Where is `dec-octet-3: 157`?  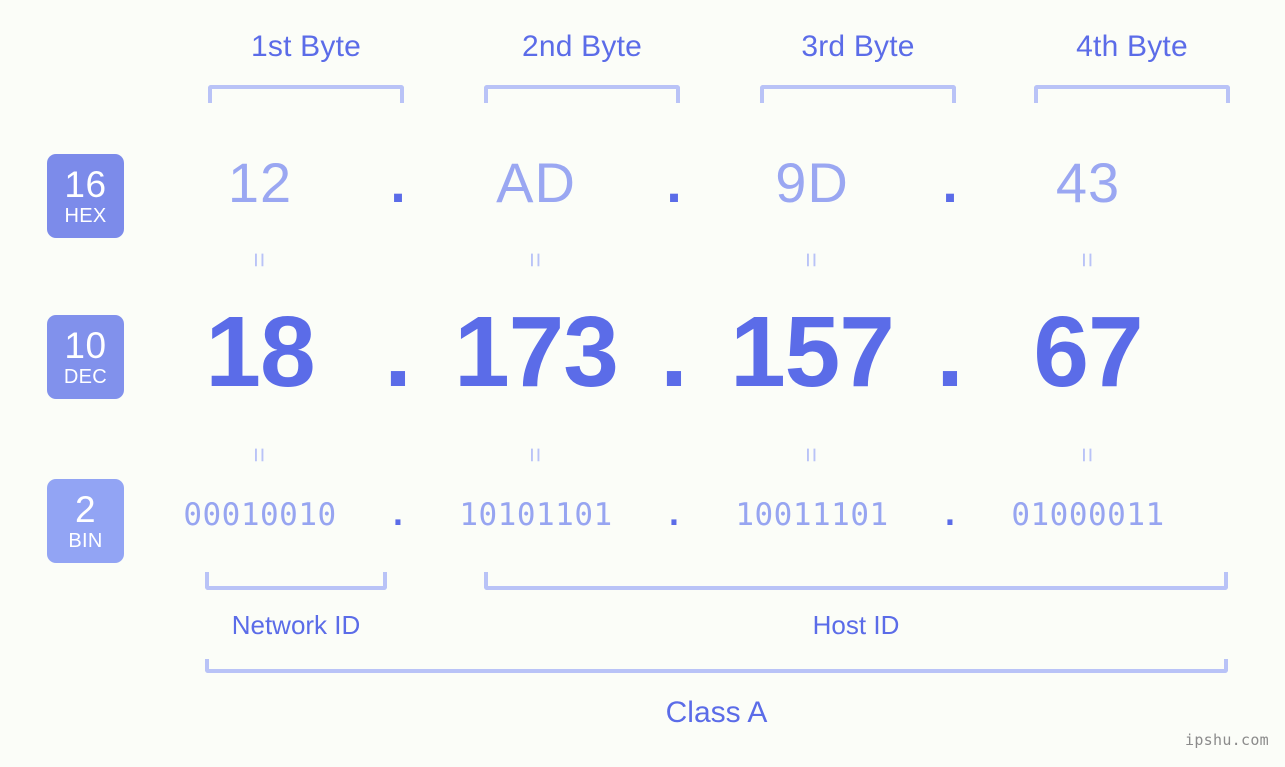
dec-octet-3: 157 is located at coordinates (812, 352).